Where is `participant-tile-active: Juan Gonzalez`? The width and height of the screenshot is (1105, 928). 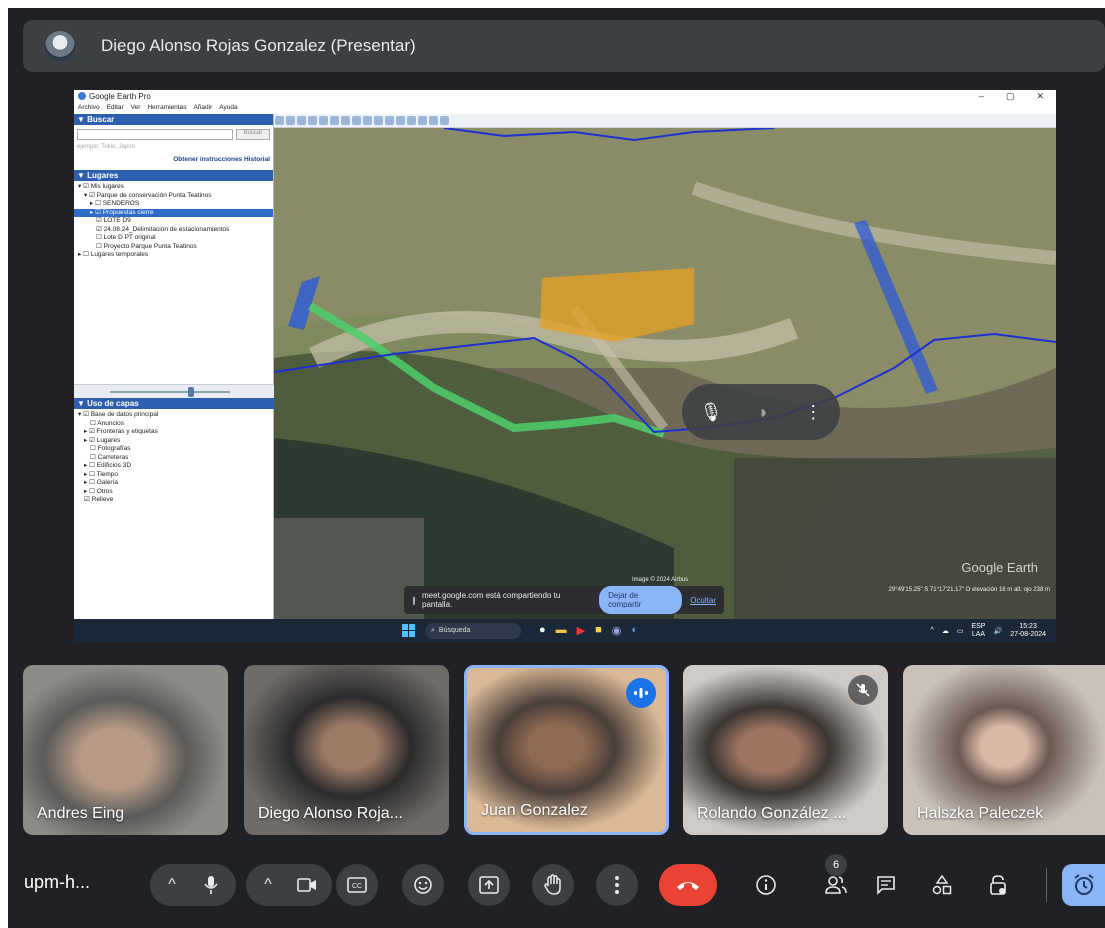 participant-tile-active: Juan Gonzalez is located at coordinates (566, 750).